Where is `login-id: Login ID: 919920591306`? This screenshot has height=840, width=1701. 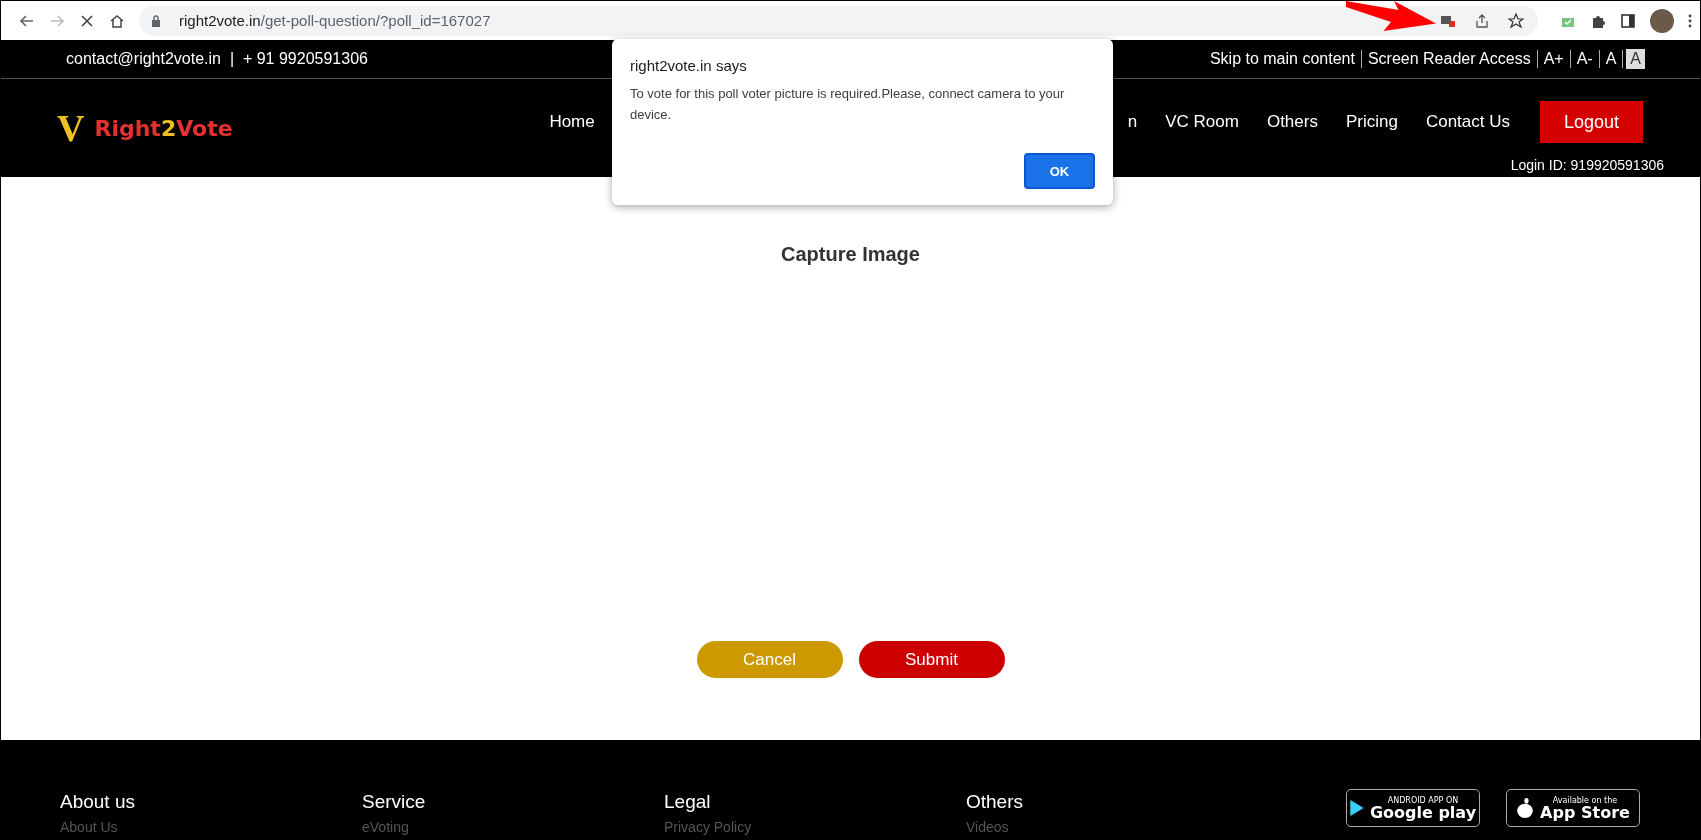
login-id: Login ID: 919920591306 is located at coordinates (1587, 165).